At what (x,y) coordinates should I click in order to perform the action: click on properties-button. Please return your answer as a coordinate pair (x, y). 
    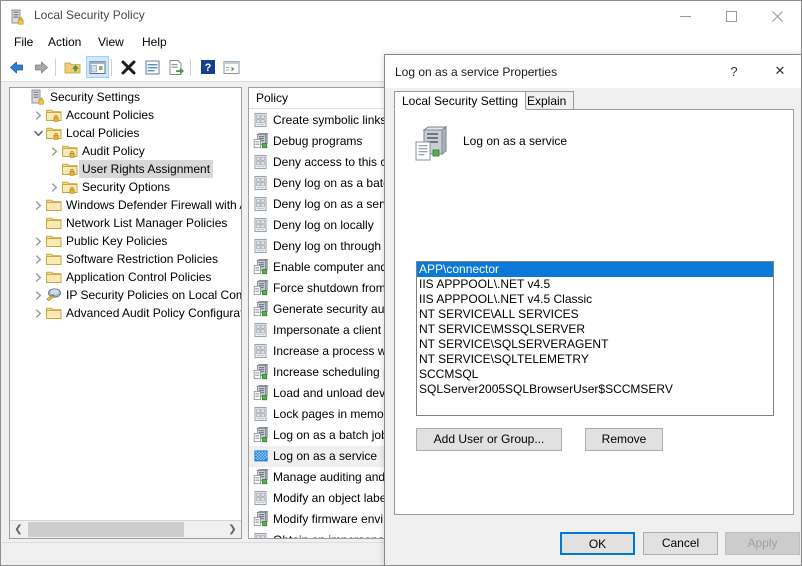
    Looking at the image, I should click on (152, 67).